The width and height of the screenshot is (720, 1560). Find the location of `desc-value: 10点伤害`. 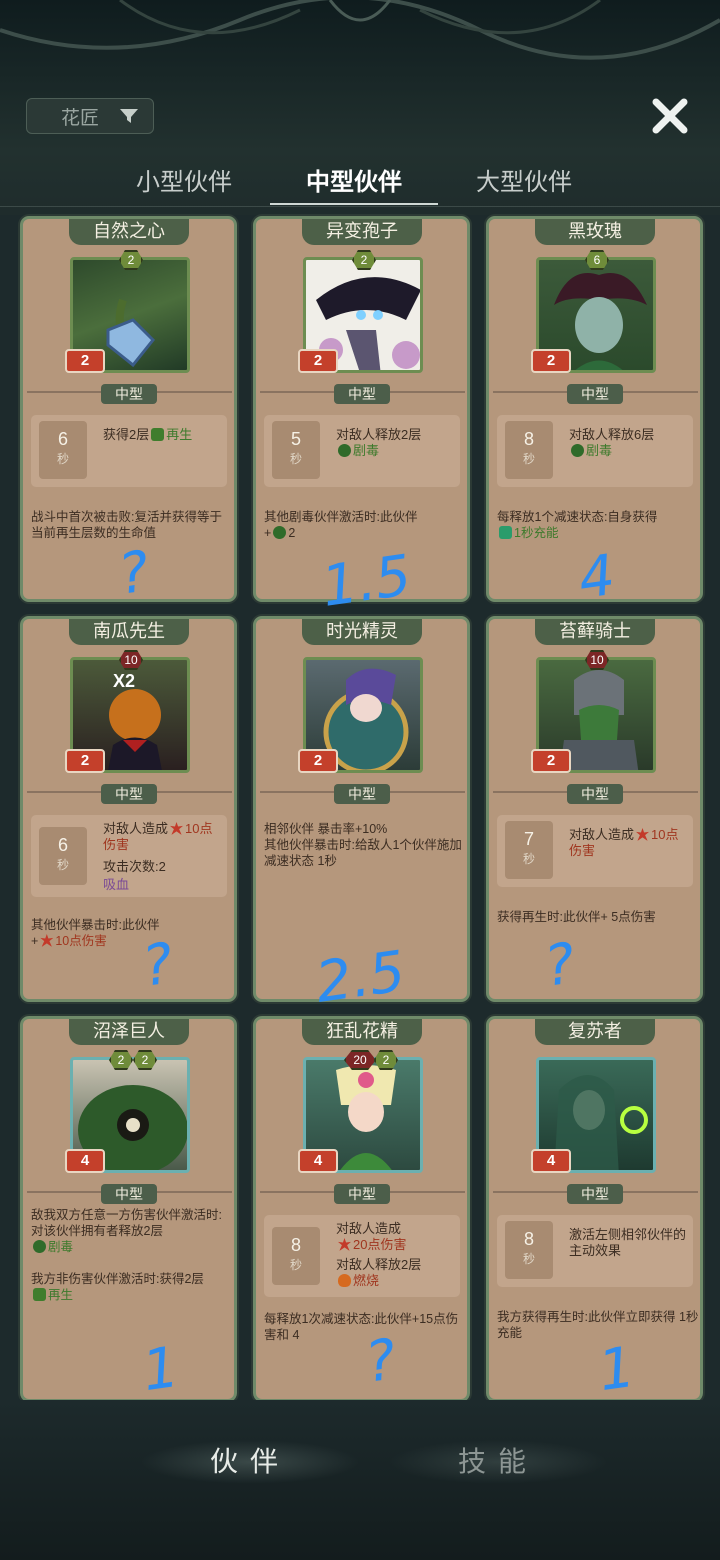

desc-value: 10点伤害 is located at coordinates (81, 941).